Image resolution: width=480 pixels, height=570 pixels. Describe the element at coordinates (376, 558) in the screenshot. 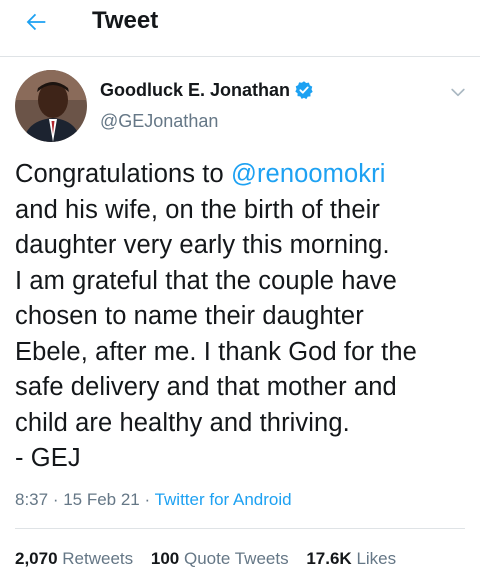

I see `likes-label: Likes` at that location.